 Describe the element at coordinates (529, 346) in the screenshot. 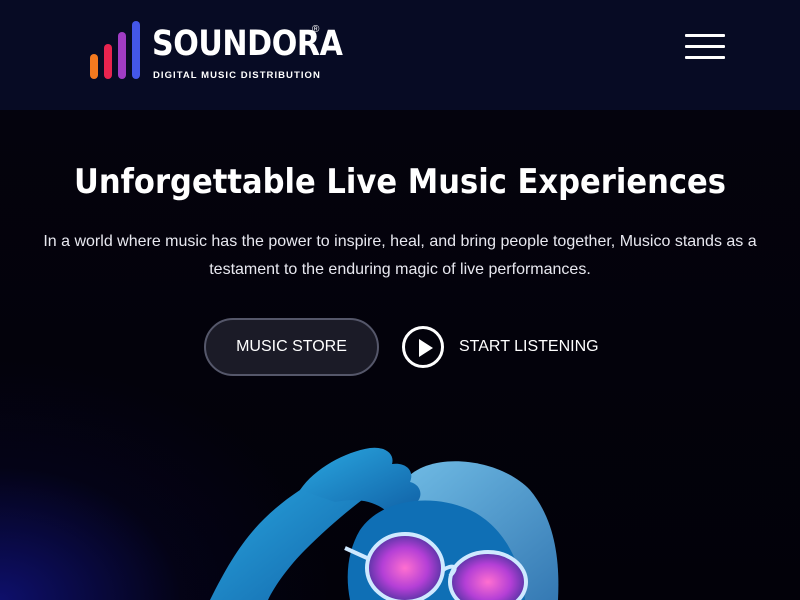

I see `start-listening-label: START LISTENING` at that location.